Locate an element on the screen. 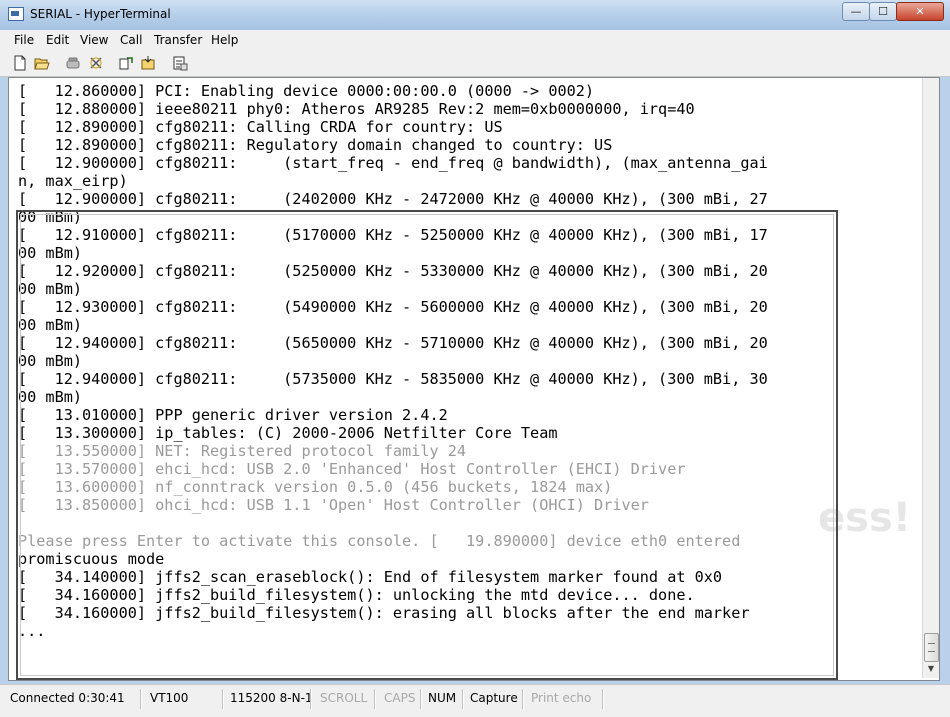 The width and height of the screenshot is (950, 717). close-button: ✕ is located at coordinates (920, 11).